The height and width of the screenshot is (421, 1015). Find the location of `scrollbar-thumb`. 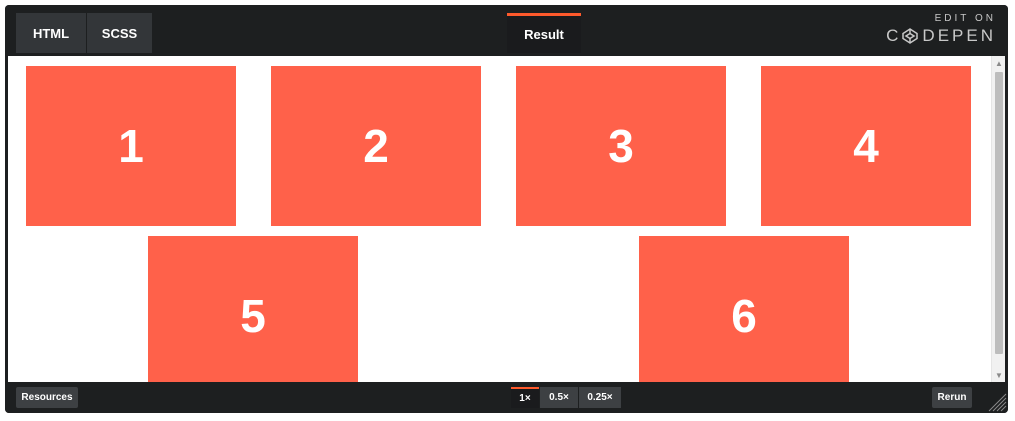

scrollbar-thumb is located at coordinates (999, 213).